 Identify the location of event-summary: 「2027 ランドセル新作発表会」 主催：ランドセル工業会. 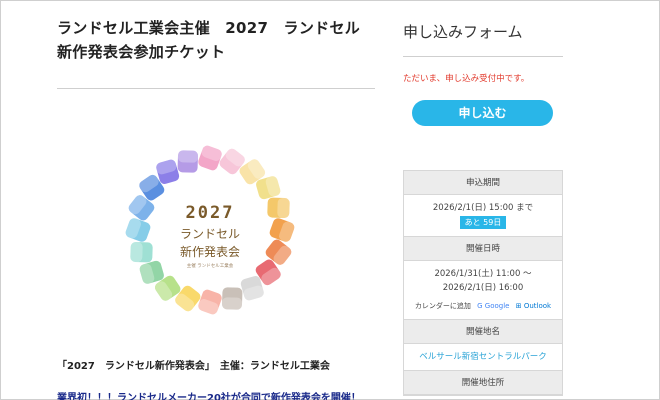
(193, 366).